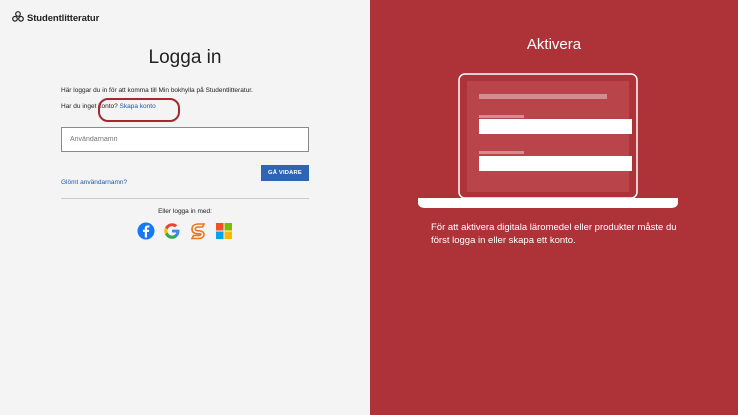 Image resolution: width=738 pixels, height=415 pixels. What do you see at coordinates (185, 231) in the screenshot?
I see `social-login-row` at bounding box center [185, 231].